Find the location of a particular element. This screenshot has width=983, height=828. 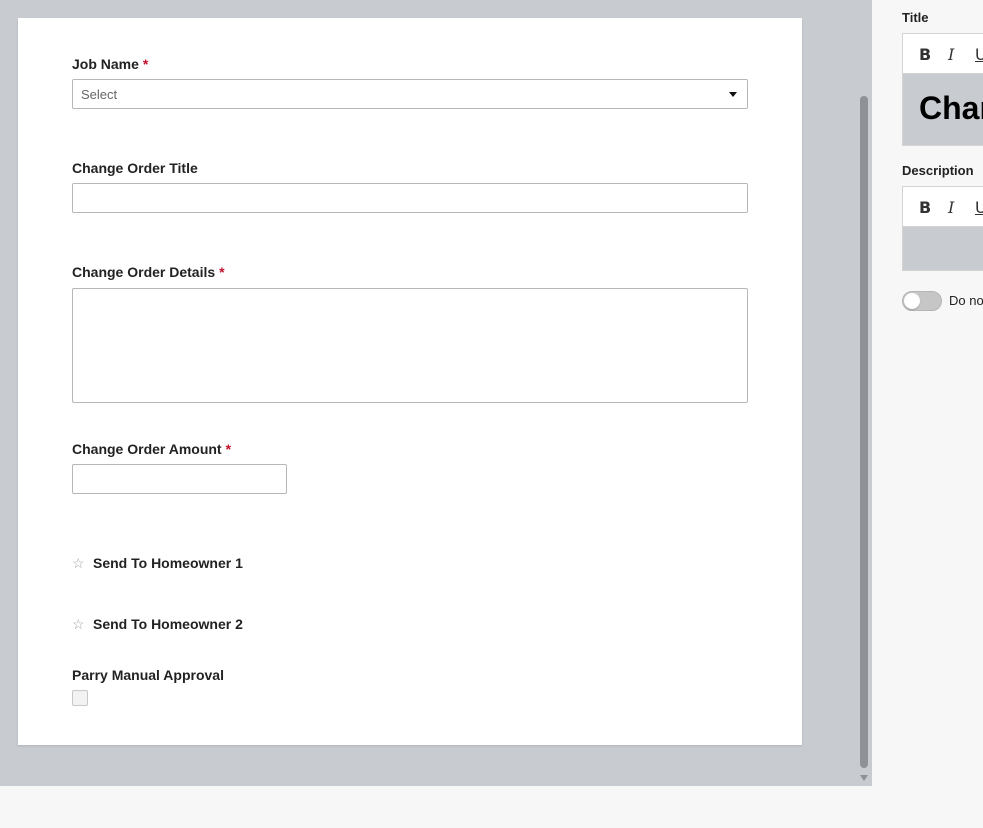

send-to-homeowner-1-row: ☆ Send To Homeowner 1 is located at coordinates (157, 563).